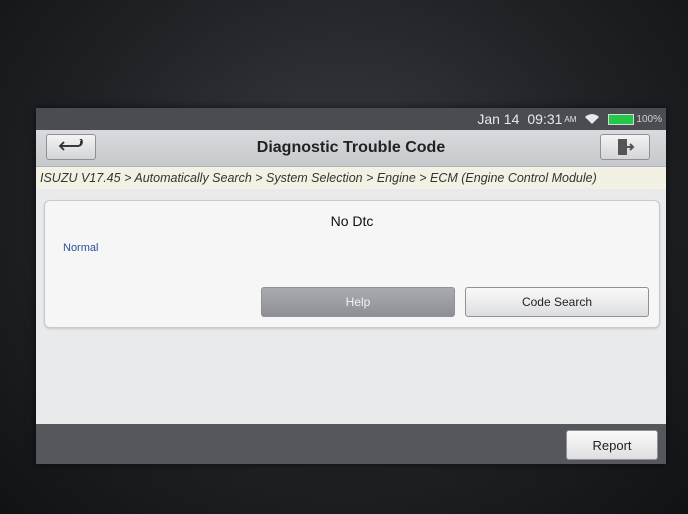 Image resolution: width=688 pixels, height=514 pixels. What do you see at coordinates (498, 119) in the screenshot?
I see `status-date: Jan 14` at bounding box center [498, 119].